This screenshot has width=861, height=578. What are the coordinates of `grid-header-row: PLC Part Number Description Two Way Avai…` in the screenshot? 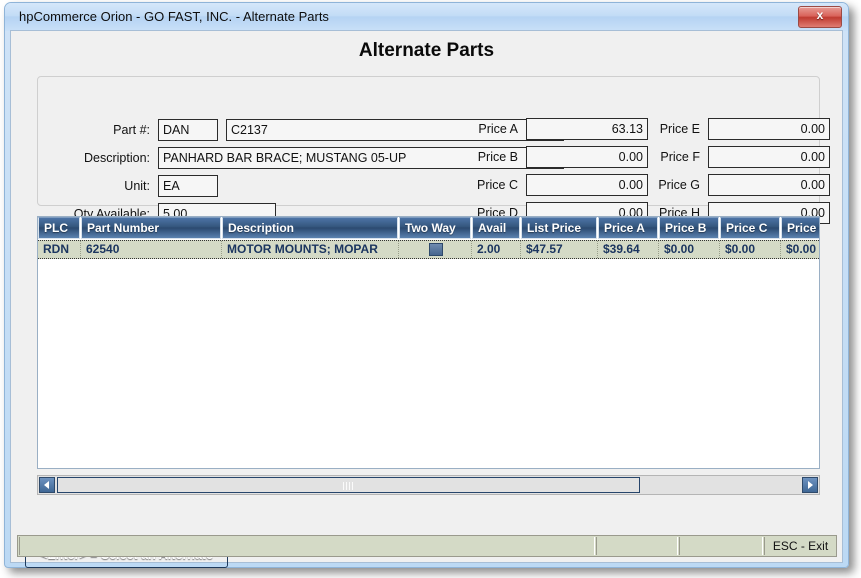 It's located at (428, 228).